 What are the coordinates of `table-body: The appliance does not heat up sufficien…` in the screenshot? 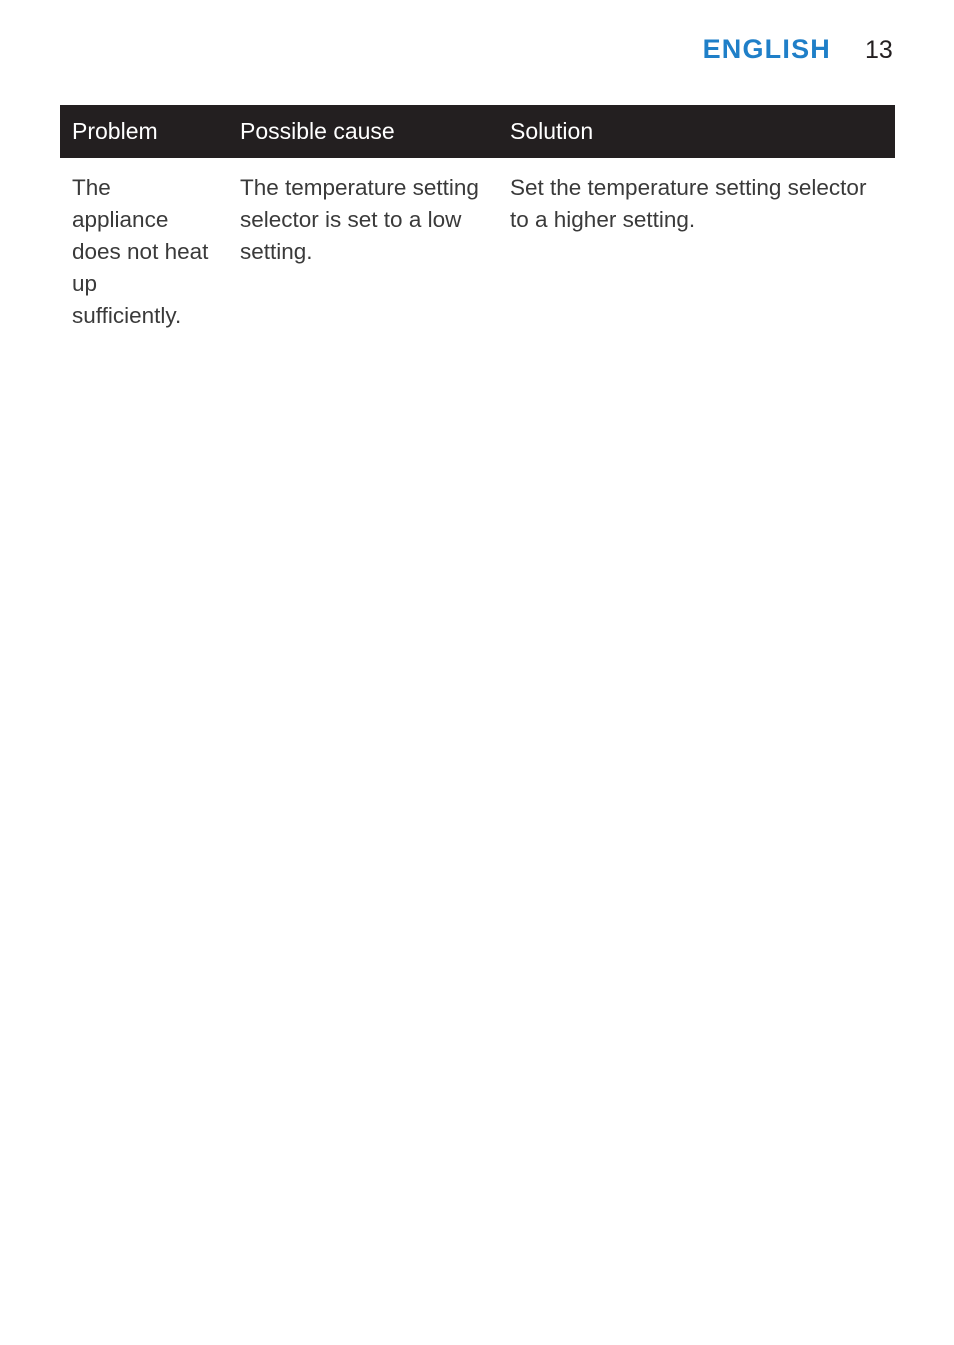 It's located at (477, 245).